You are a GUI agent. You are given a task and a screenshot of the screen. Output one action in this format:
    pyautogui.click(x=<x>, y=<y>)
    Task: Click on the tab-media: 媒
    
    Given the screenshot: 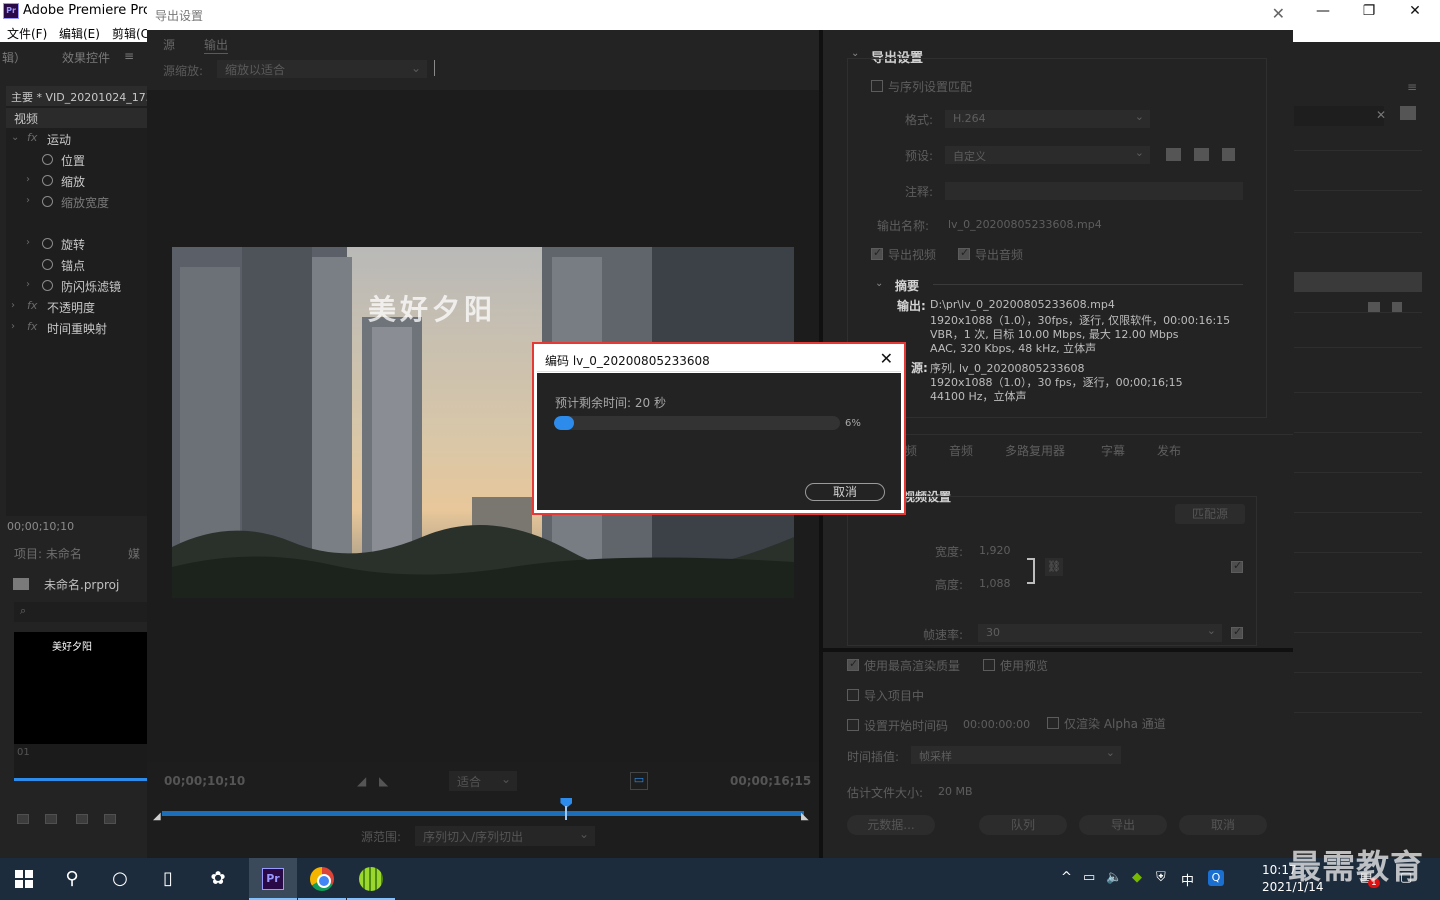 What is the action you would take?
    pyautogui.click(x=134, y=553)
    